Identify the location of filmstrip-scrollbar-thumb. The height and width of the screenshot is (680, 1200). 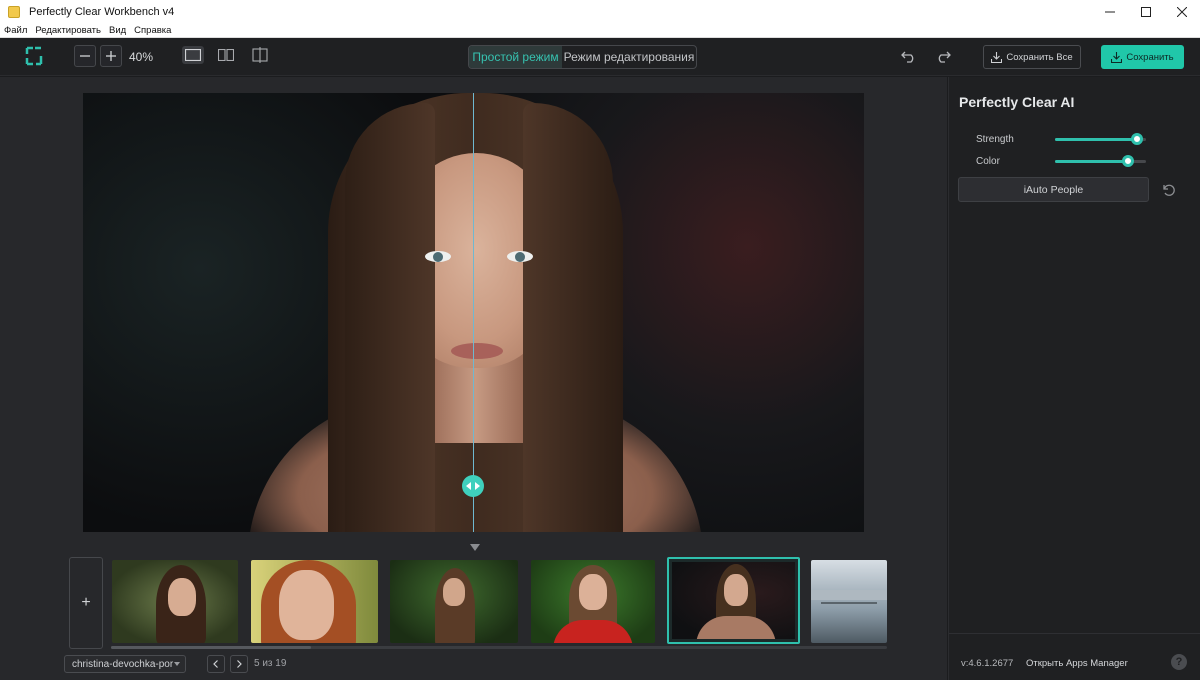
(211, 647).